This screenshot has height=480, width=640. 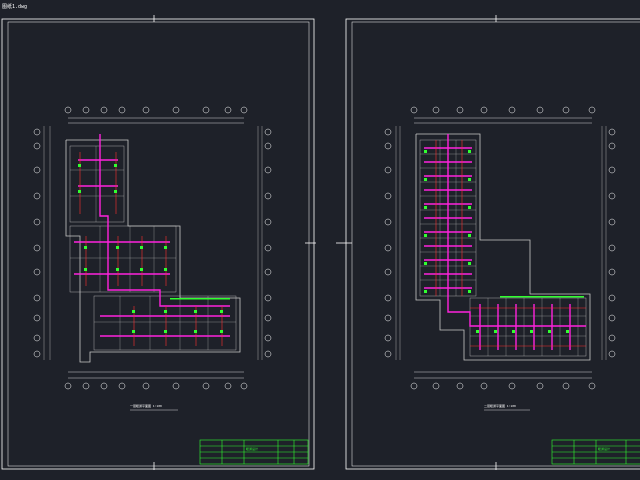 What do you see at coordinates (146, 406) in the screenshot?
I see `sheet-left-caption: 一层暖通平面图 1:100` at bounding box center [146, 406].